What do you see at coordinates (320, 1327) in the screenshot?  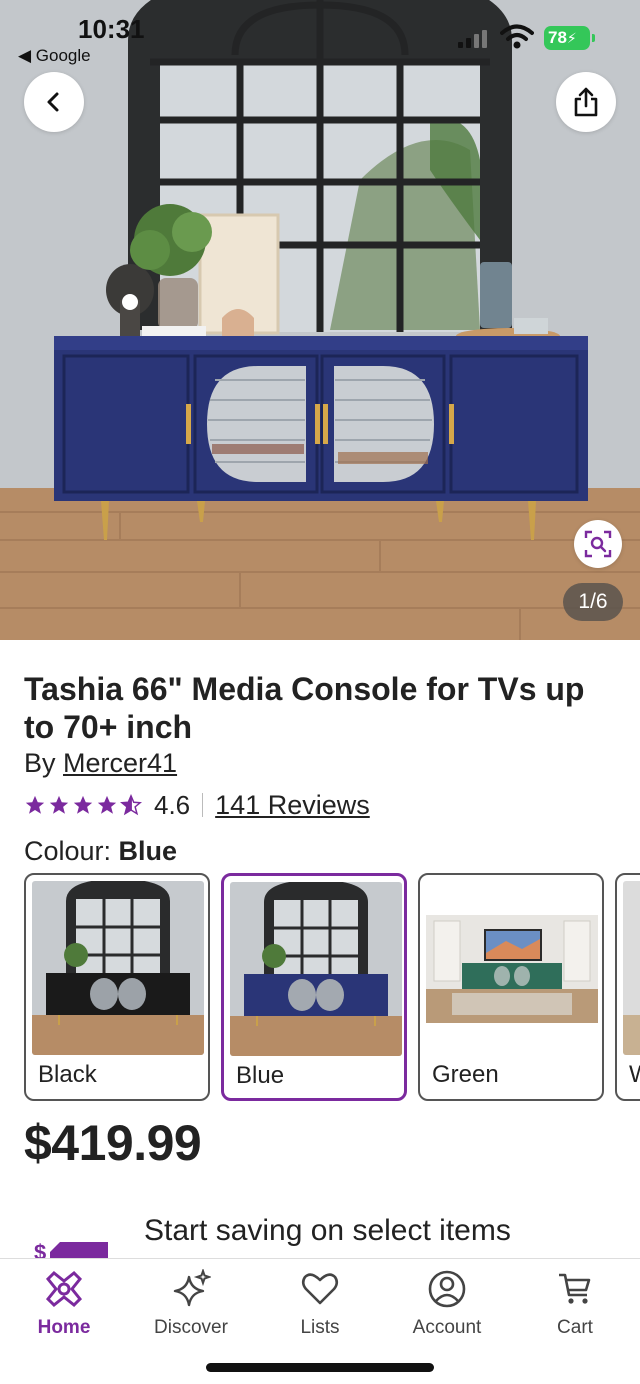 I see `nav-label: Lists` at bounding box center [320, 1327].